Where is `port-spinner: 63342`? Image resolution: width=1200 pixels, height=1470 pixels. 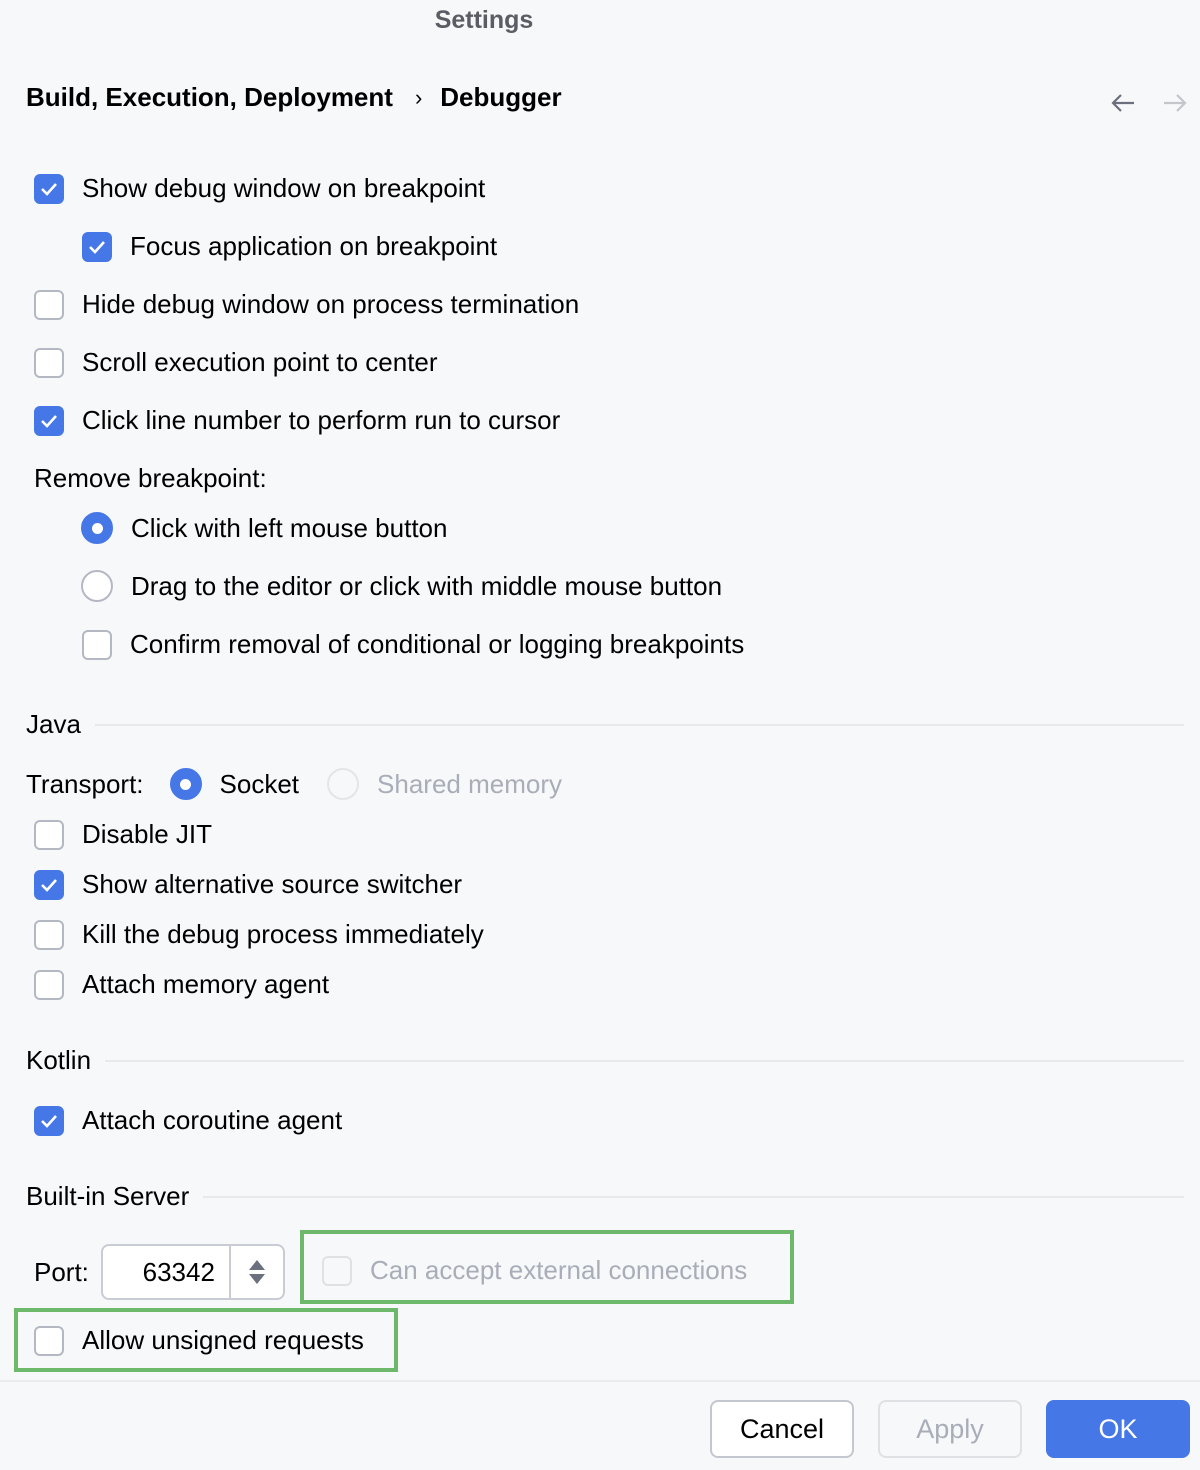
port-spinner: 63342 is located at coordinates (192, 1272).